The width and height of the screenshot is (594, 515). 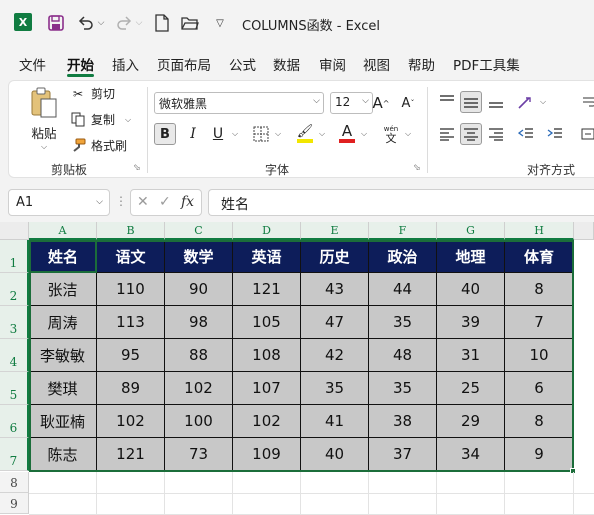 What do you see at coordinates (332, 64) in the screenshot?
I see `tab-review: 审阅` at bounding box center [332, 64].